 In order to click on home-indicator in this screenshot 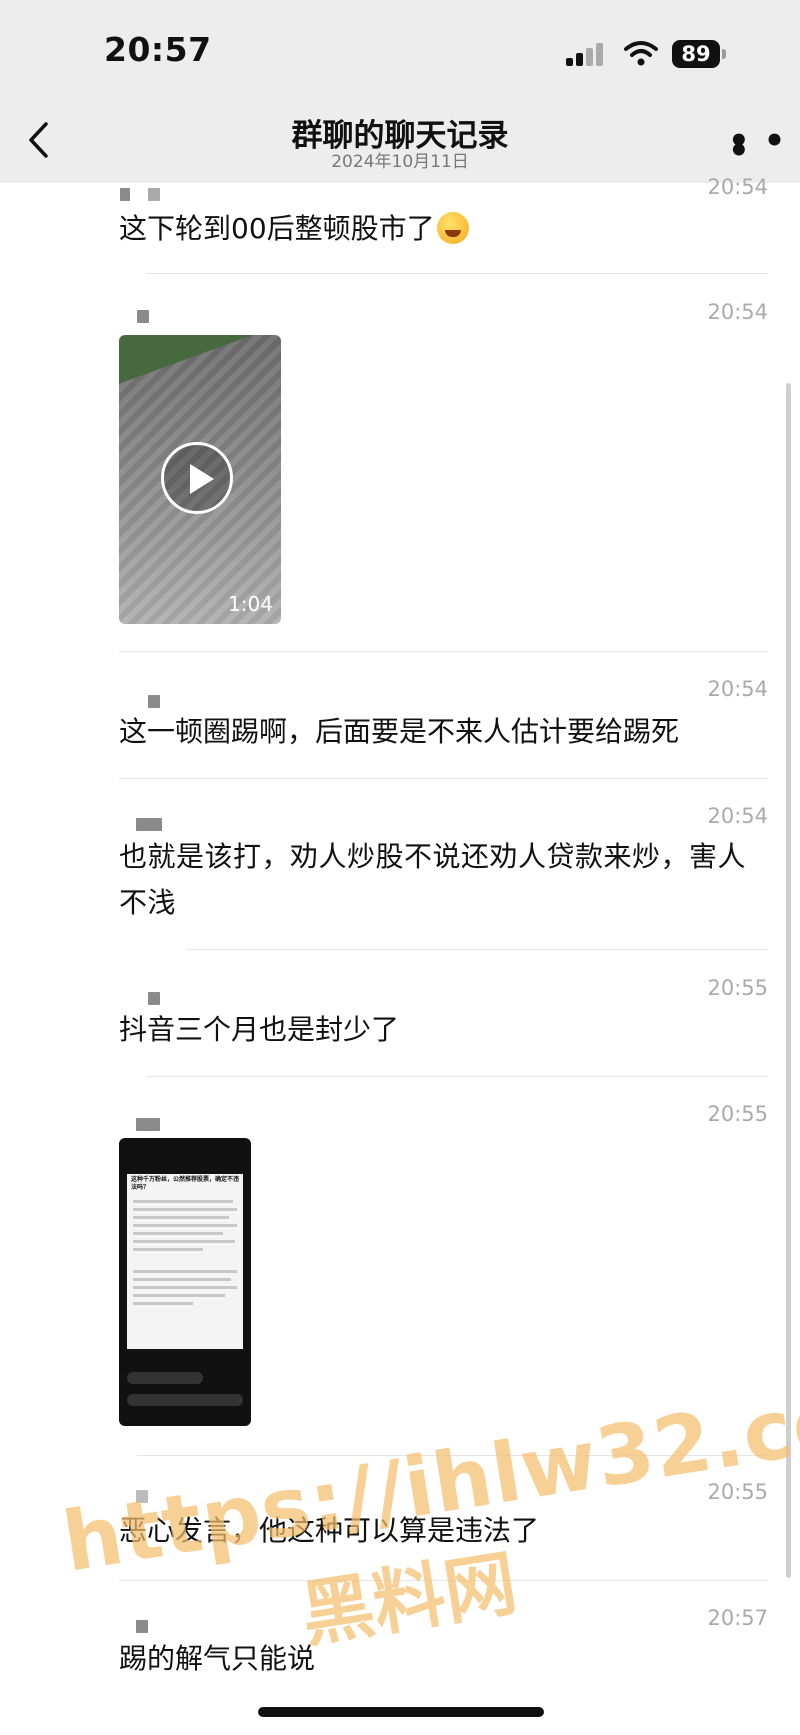, I will do `click(401, 1712)`.